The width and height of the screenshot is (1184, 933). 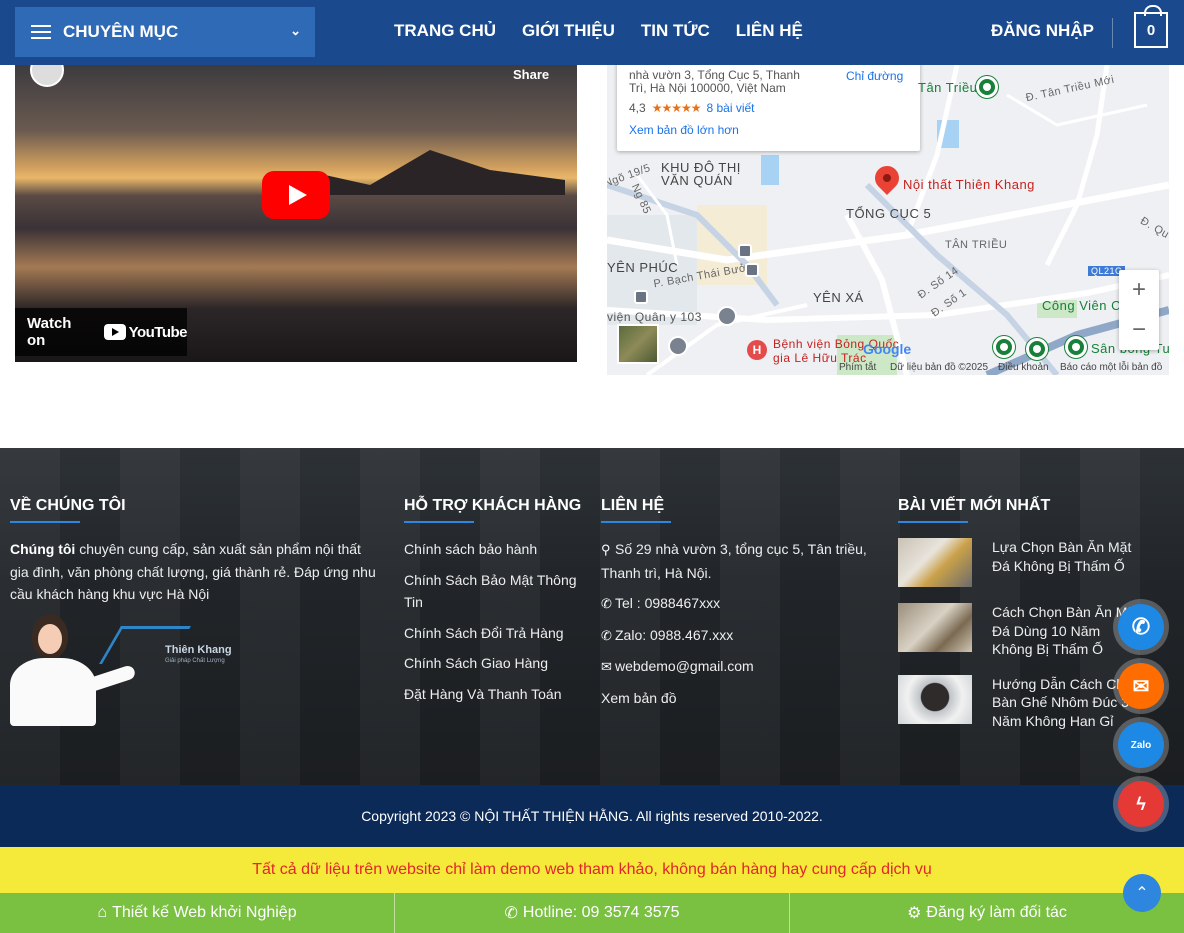 What do you see at coordinates (495, 633) in the screenshot?
I see `return-policy-link: Chính Sách Đổi Trả Hàng` at bounding box center [495, 633].